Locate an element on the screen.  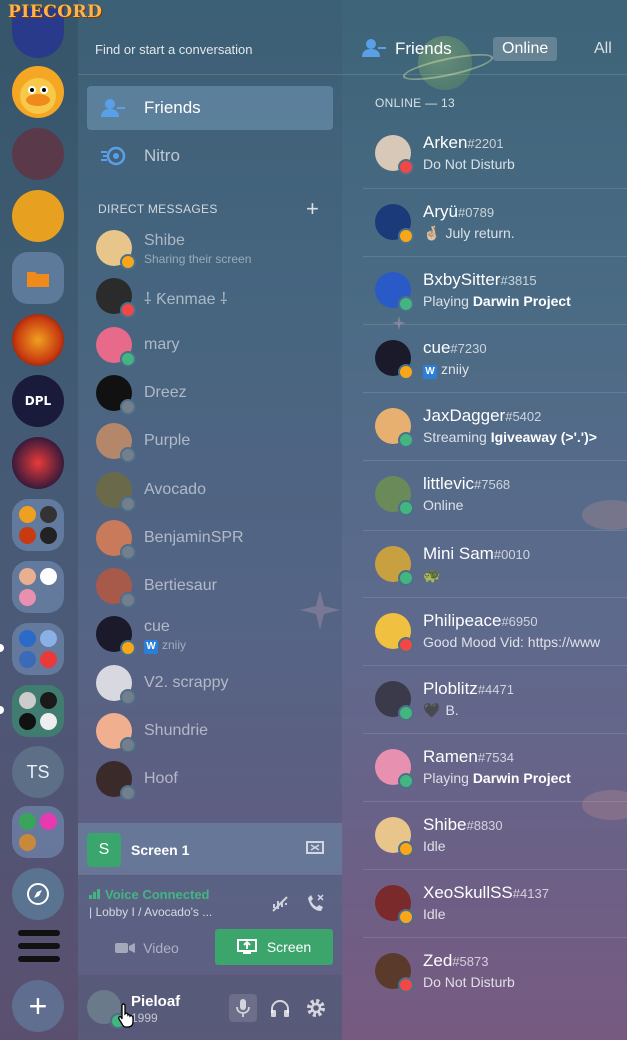
status-emoji: 🖤 is located at coordinates (432, 710).